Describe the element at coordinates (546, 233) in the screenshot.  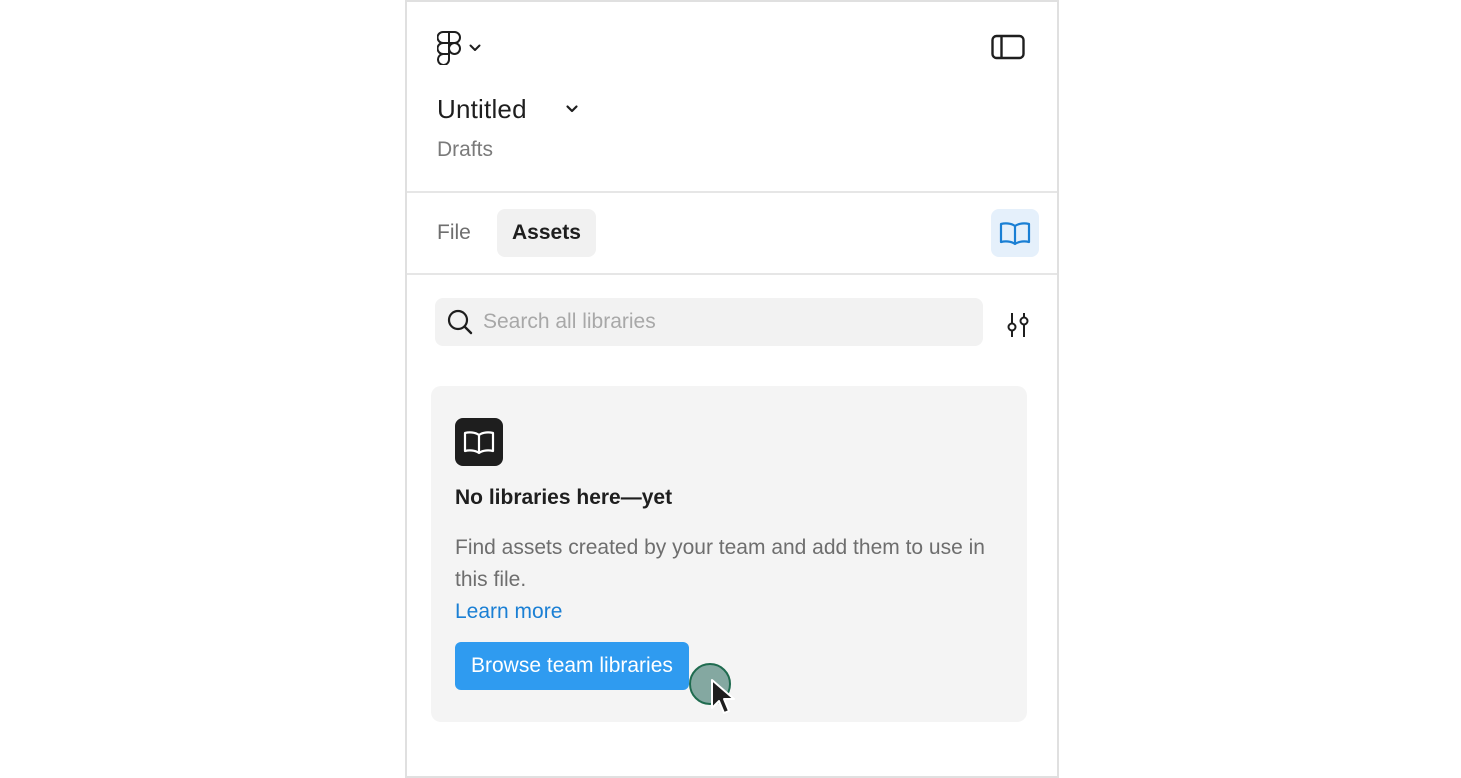
I see `tab-assets: Assets` at that location.